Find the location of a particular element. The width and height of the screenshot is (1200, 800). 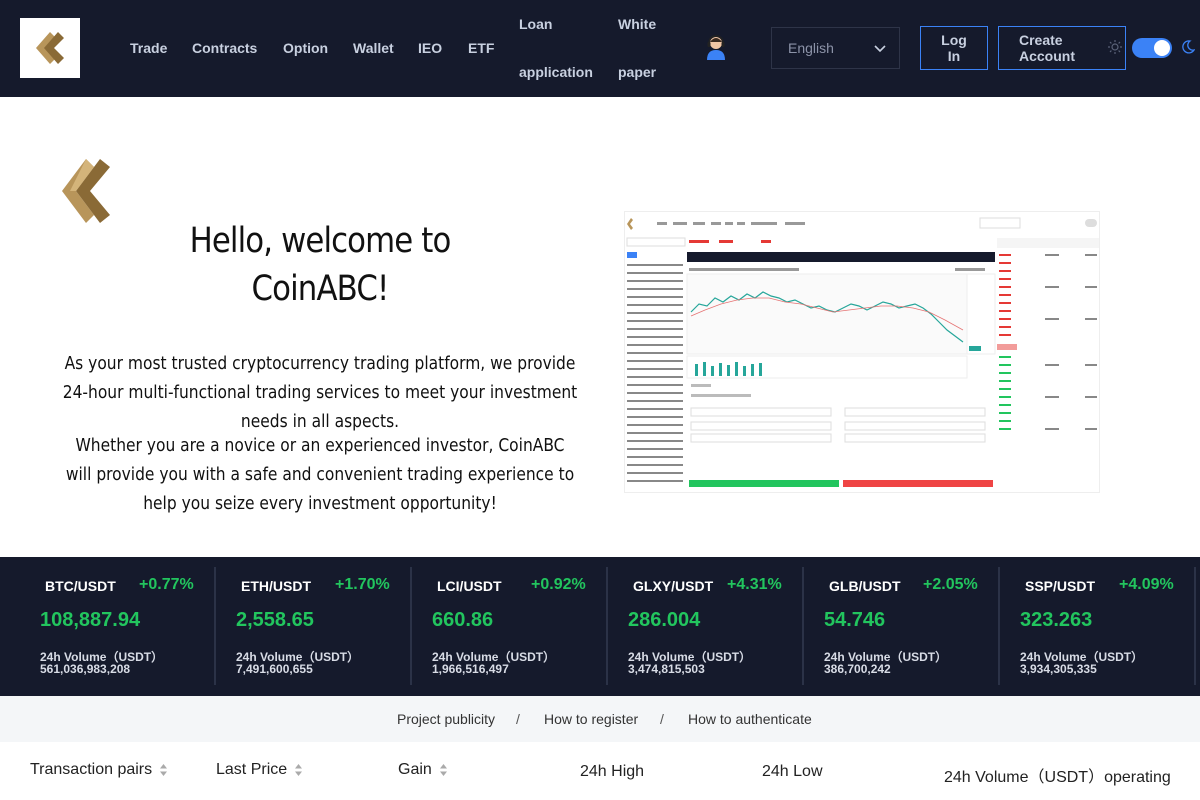

login-line2: In is located at coordinates (954, 56).